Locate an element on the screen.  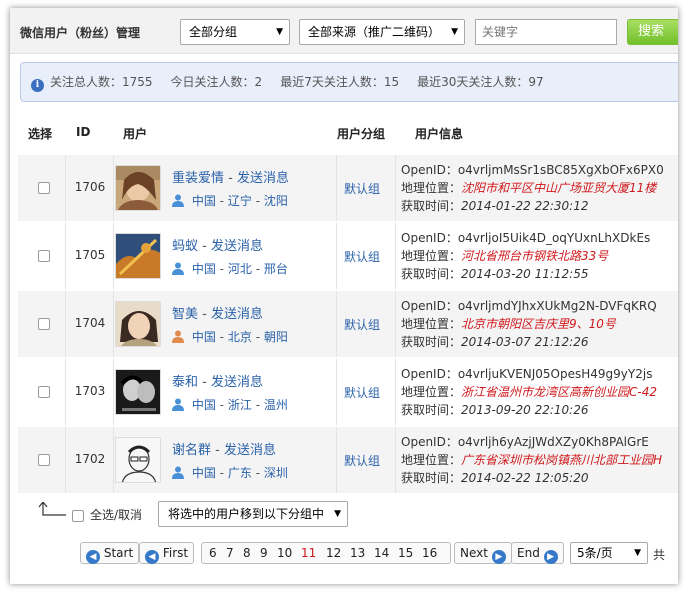
location-city: 邢台 is located at coordinates (275, 269).